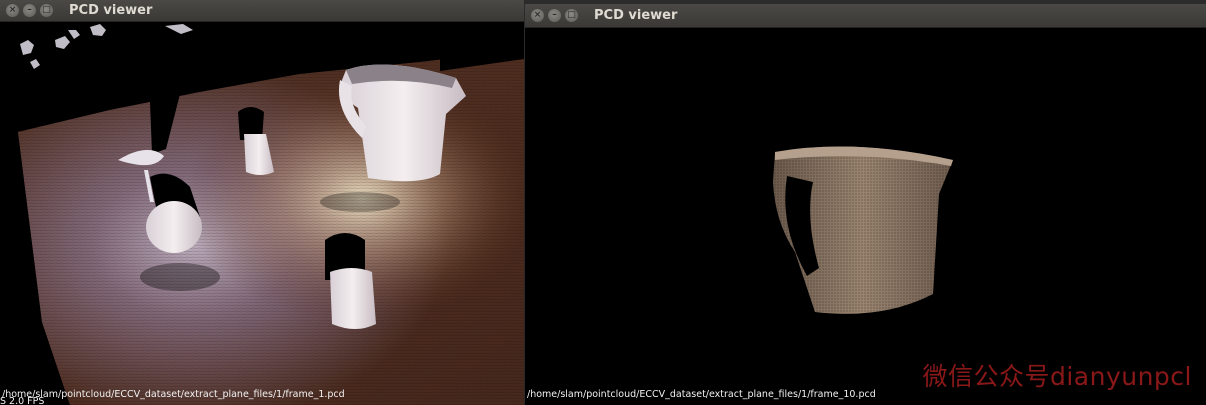 The height and width of the screenshot is (405, 1206). What do you see at coordinates (106, 46) in the screenshot?
I see `noise-fragments` at bounding box center [106, 46].